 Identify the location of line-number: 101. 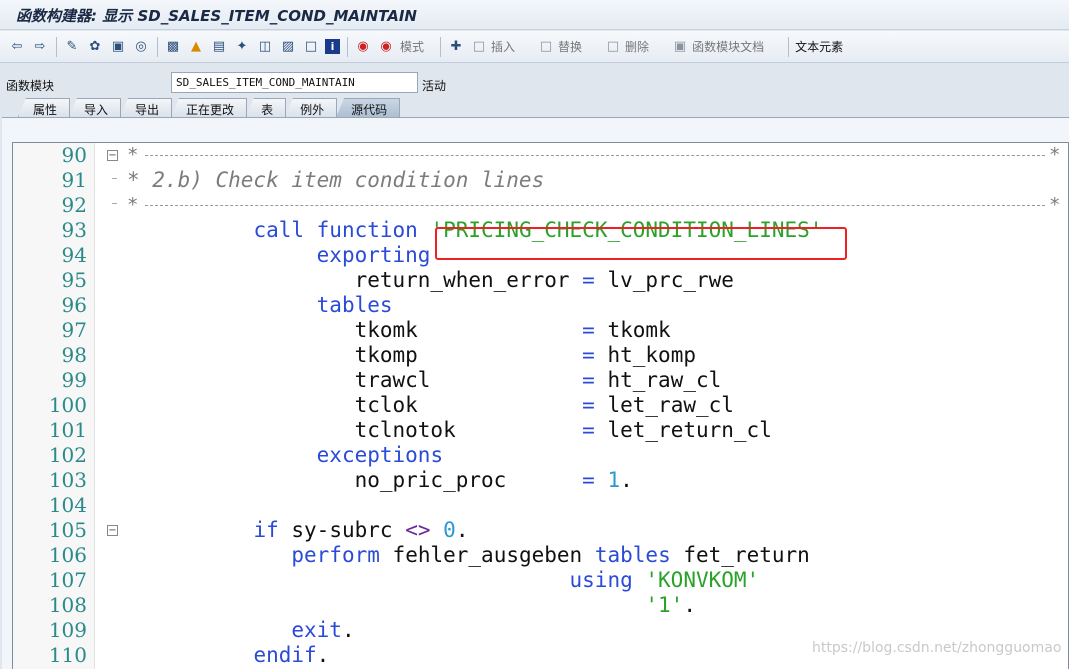
(67, 430).